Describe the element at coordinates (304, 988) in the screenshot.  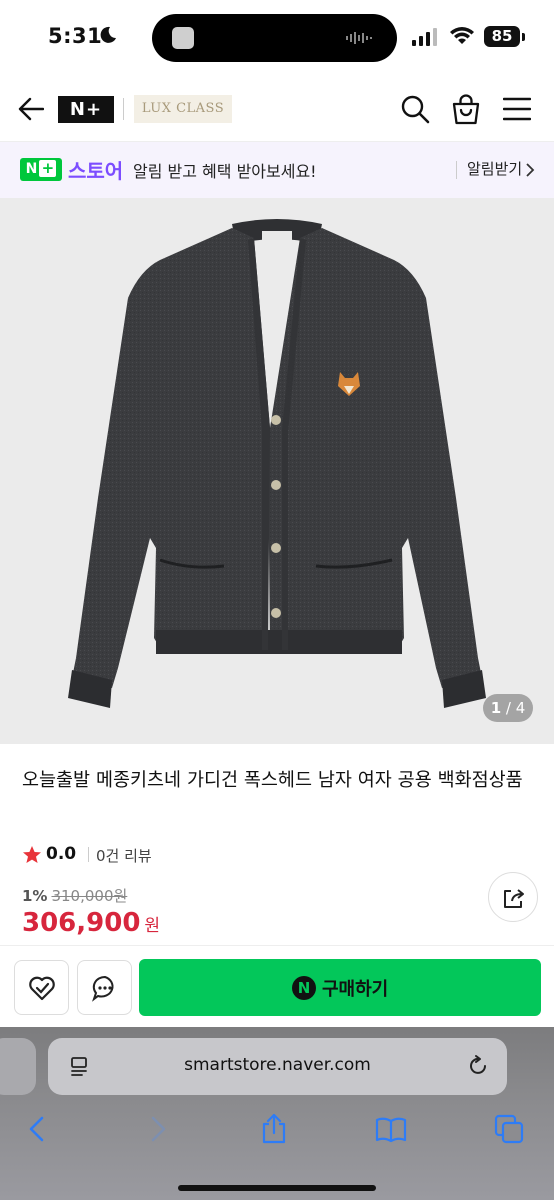
I see `naver-pay-n-icon: N` at that location.